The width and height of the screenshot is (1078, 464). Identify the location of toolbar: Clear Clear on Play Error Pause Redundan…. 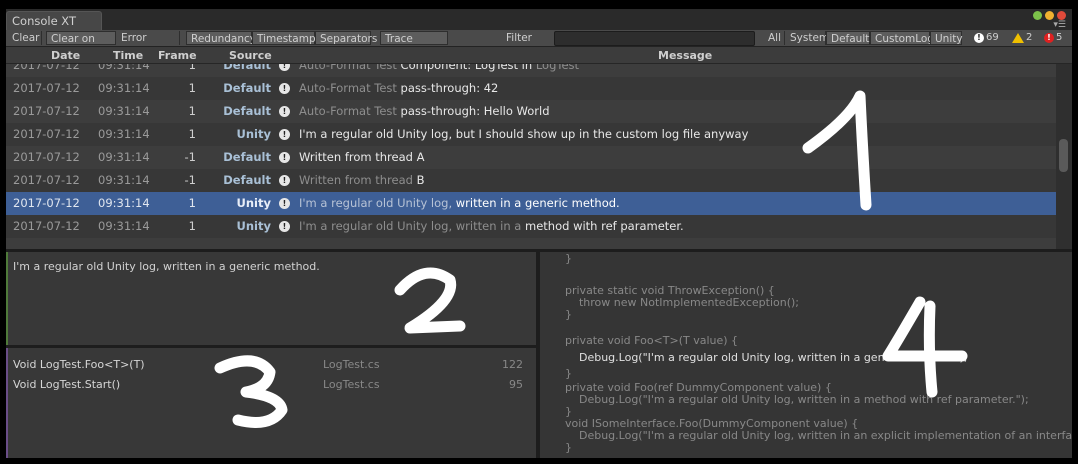
(539, 44).